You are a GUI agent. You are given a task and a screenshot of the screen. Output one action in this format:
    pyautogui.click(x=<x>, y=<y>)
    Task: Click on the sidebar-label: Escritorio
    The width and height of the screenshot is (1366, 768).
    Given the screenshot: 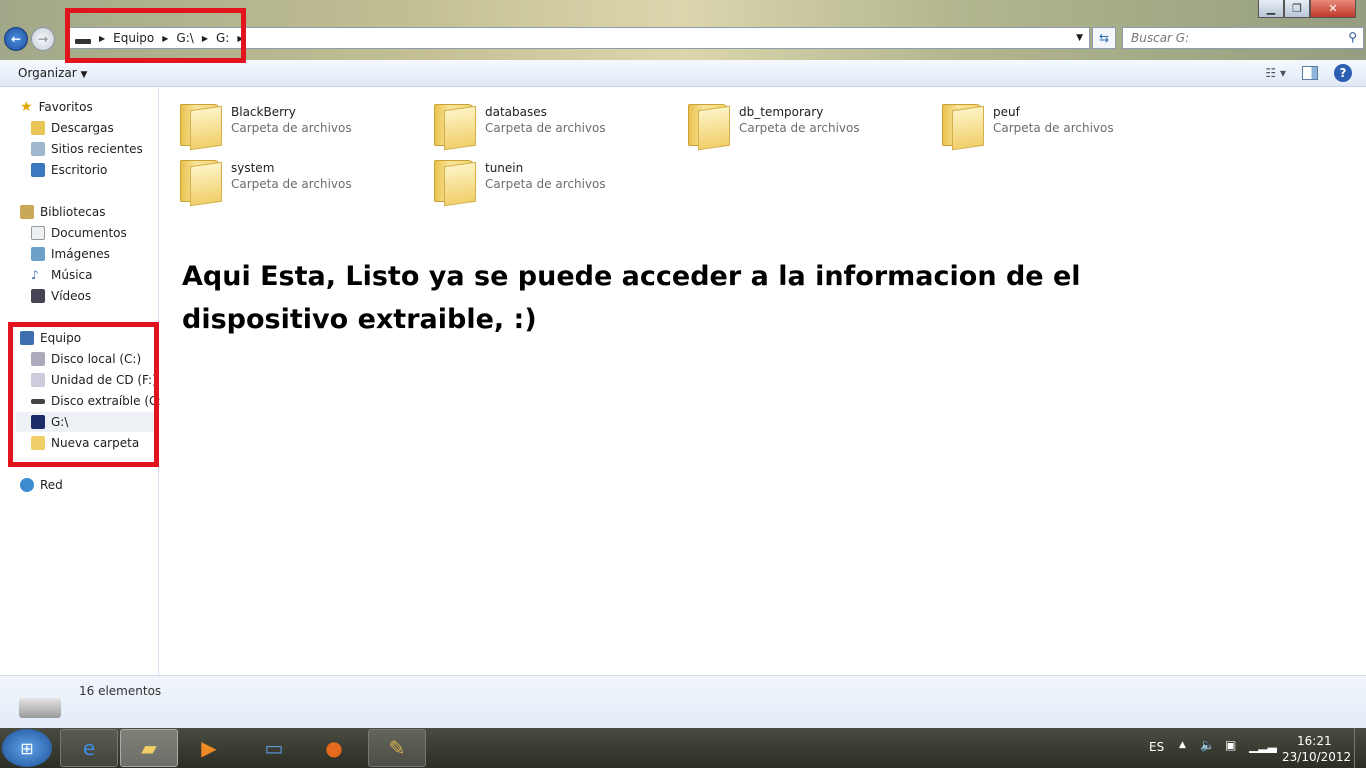 What is the action you would take?
    pyautogui.click(x=79, y=170)
    